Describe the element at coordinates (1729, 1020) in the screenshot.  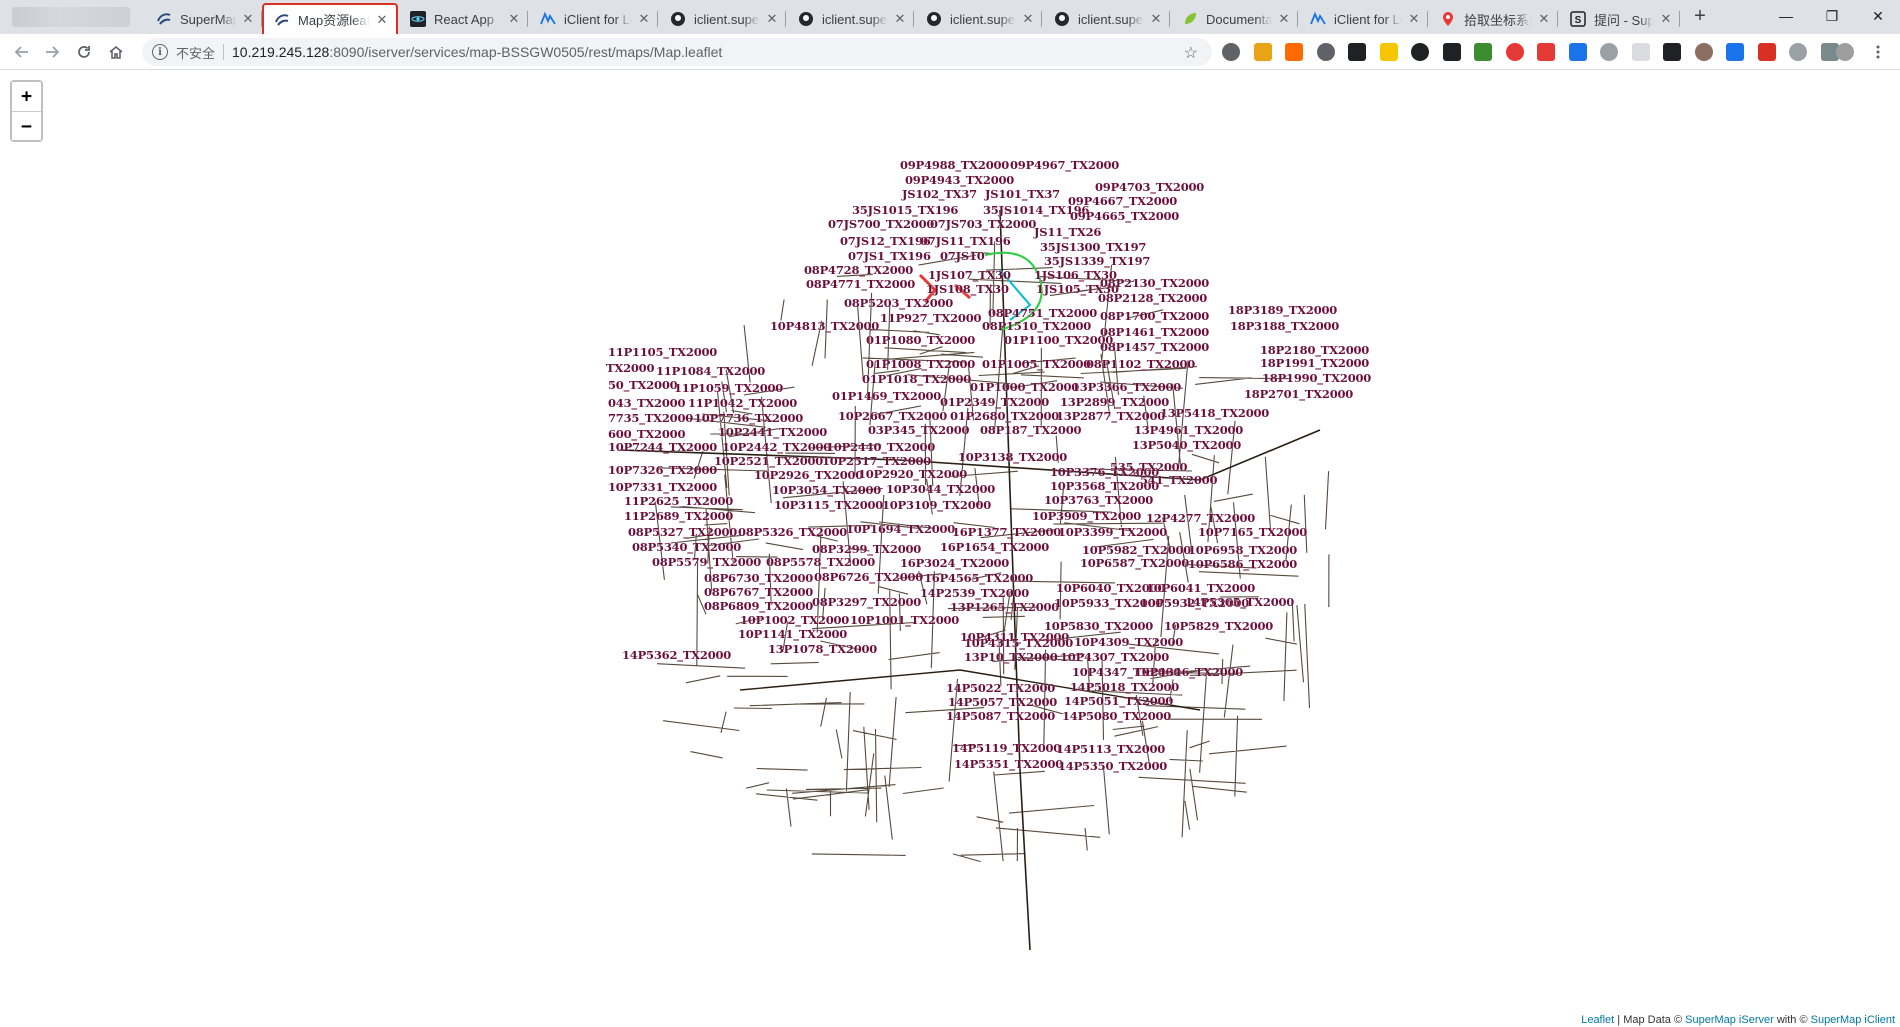
I see `iserver-link: SuperMap iServer` at that location.